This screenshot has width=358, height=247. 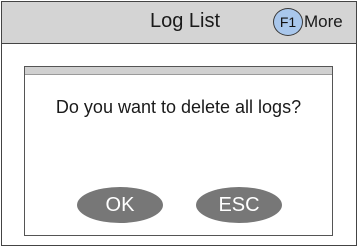 I want to click on f1-key-icon: F1, so click(x=288, y=22).